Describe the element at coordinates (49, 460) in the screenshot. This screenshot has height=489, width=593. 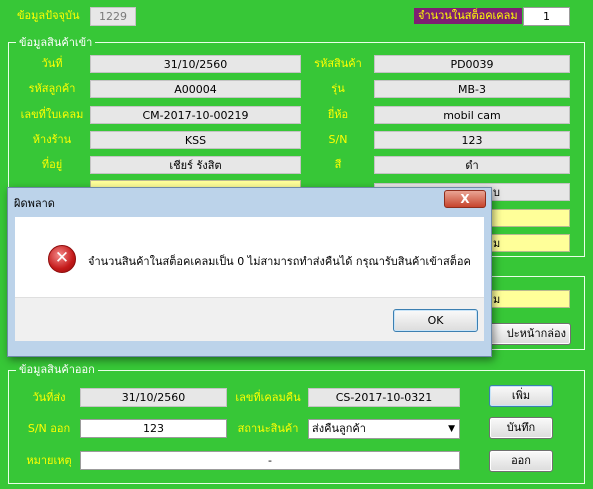
I see `remark-label: หมายเหตุ` at that location.